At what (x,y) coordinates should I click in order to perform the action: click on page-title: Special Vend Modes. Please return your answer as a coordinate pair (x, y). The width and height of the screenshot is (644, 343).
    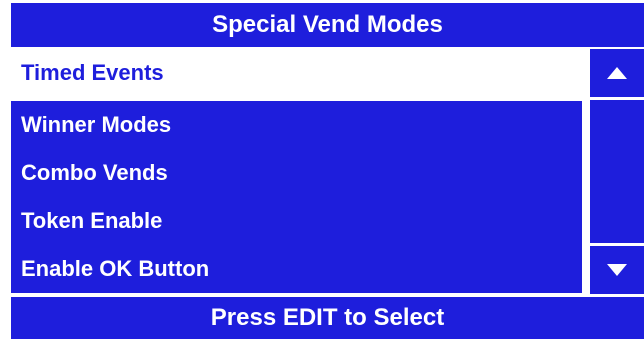
    Looking at the image, I should click on (327, 24).